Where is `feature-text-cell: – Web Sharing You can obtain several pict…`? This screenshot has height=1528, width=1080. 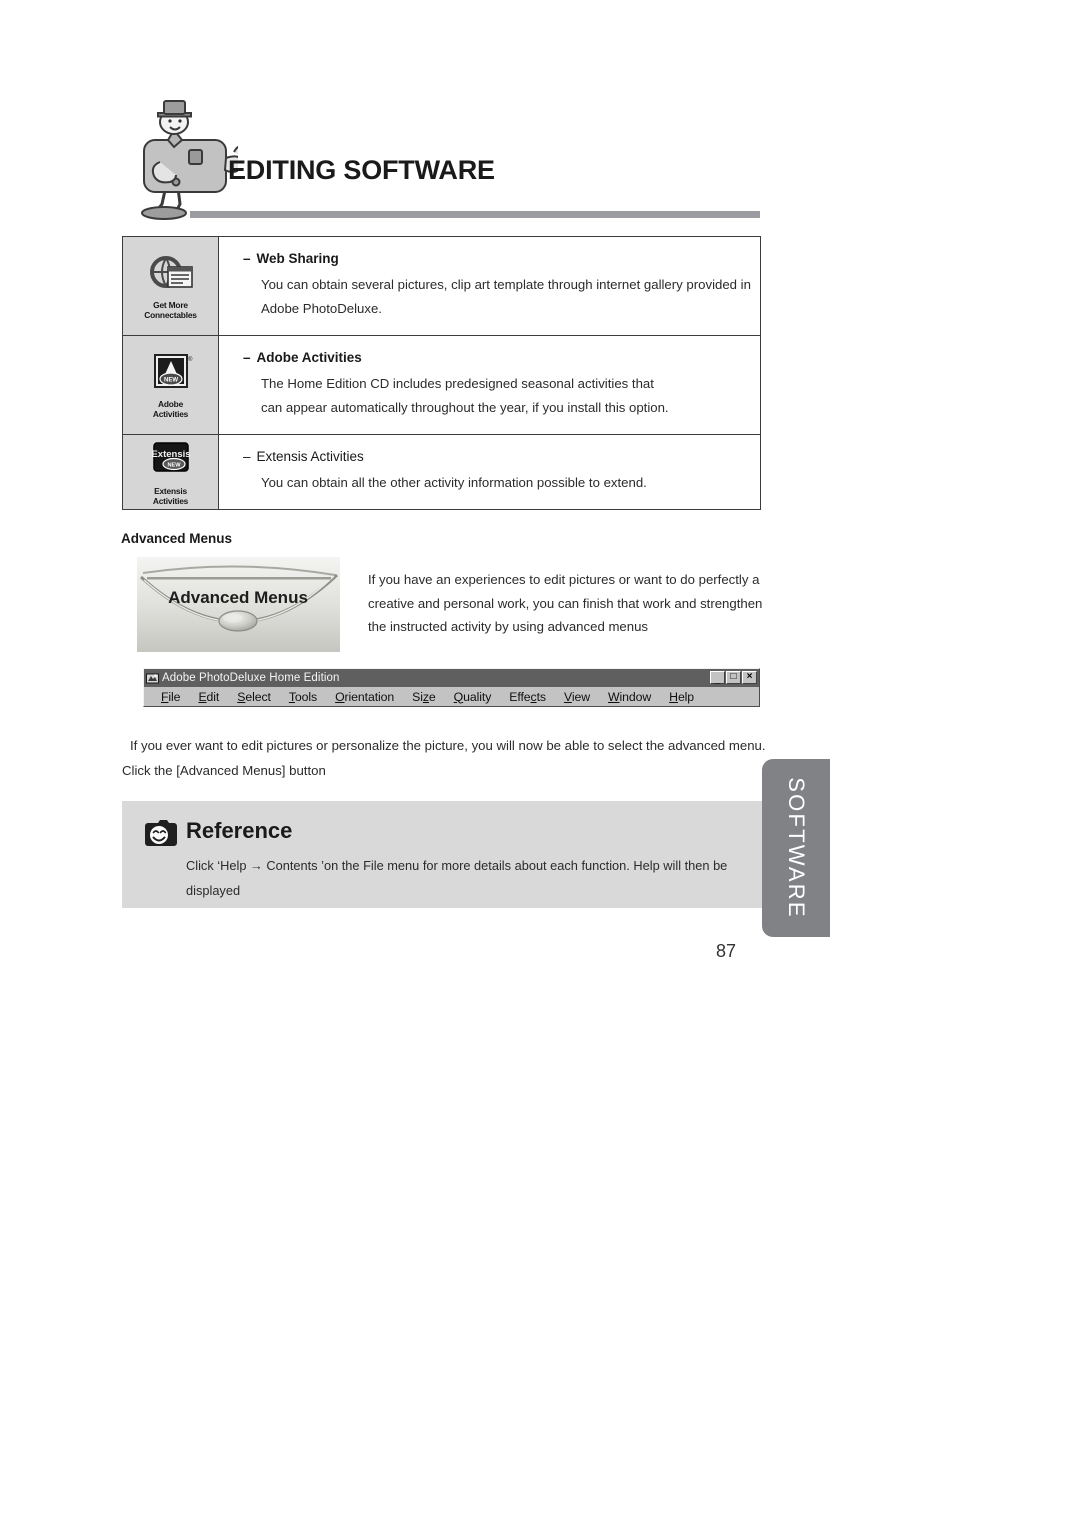
feature-text-cell: – Web Sharing You can obtain several pict… is located at coordinates (490, 286).